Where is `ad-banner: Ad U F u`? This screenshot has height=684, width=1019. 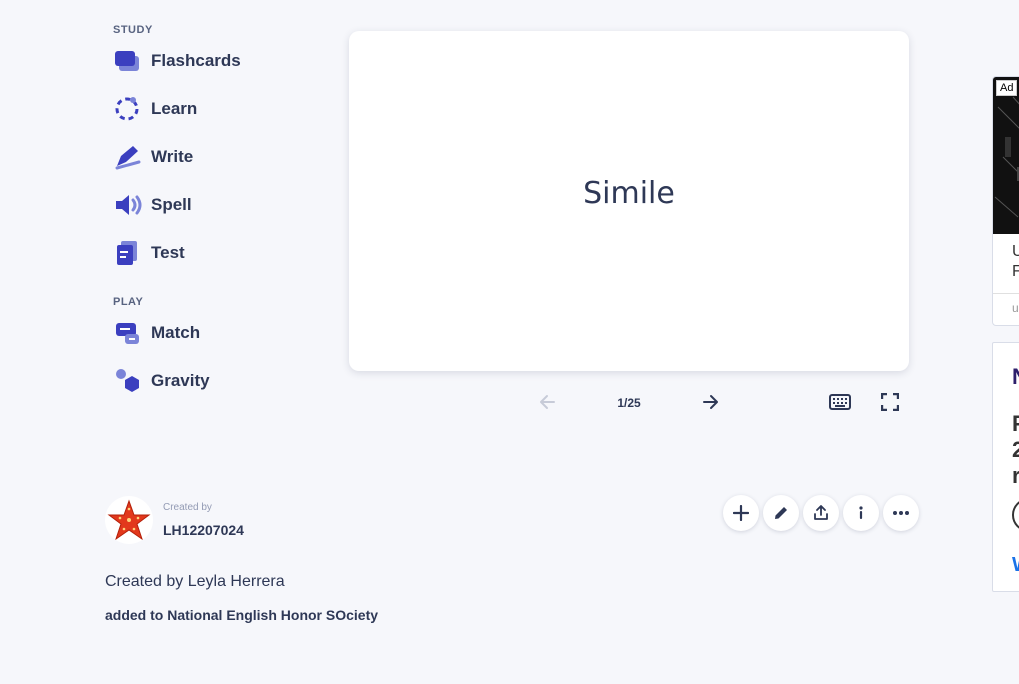 ad-banner: Ad U F u is located at coordinates (1005, 201).